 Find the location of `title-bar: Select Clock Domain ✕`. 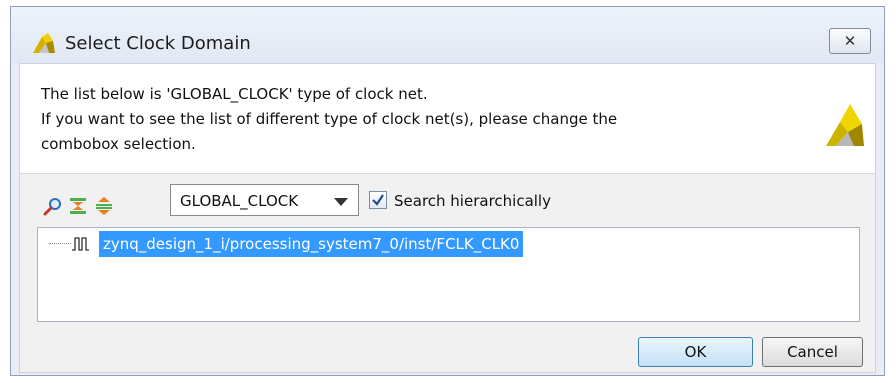

title-bar: Select Clock Domain ✕ is located at coordinates (447, 35).